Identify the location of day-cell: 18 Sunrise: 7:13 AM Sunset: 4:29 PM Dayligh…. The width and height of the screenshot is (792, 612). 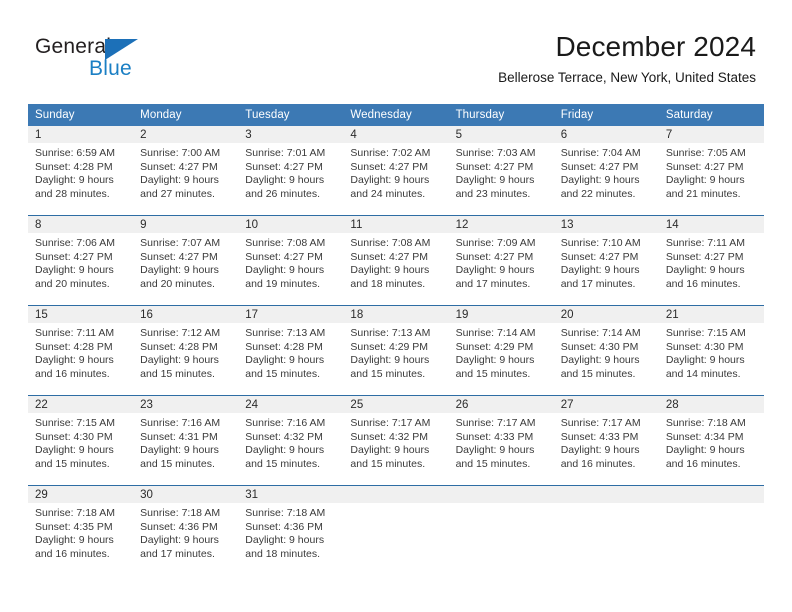
(396, 350).